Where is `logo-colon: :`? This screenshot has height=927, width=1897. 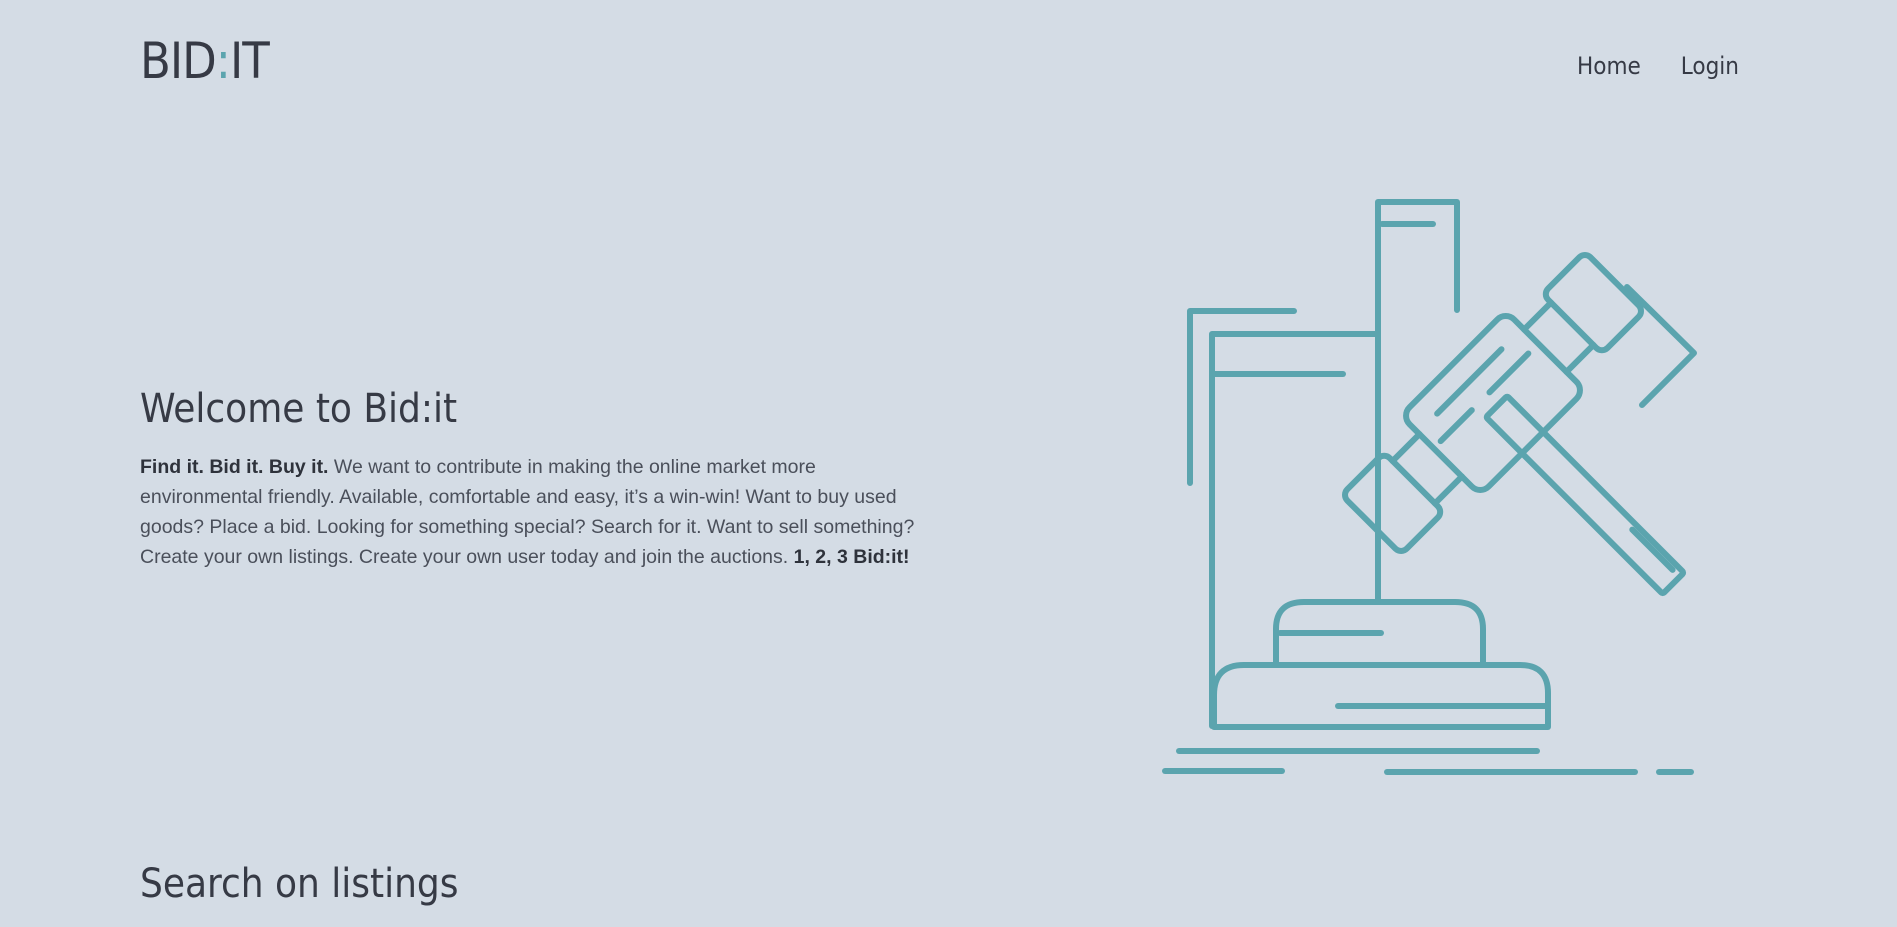 logo-colon: : is located at coordinates (223, 61).